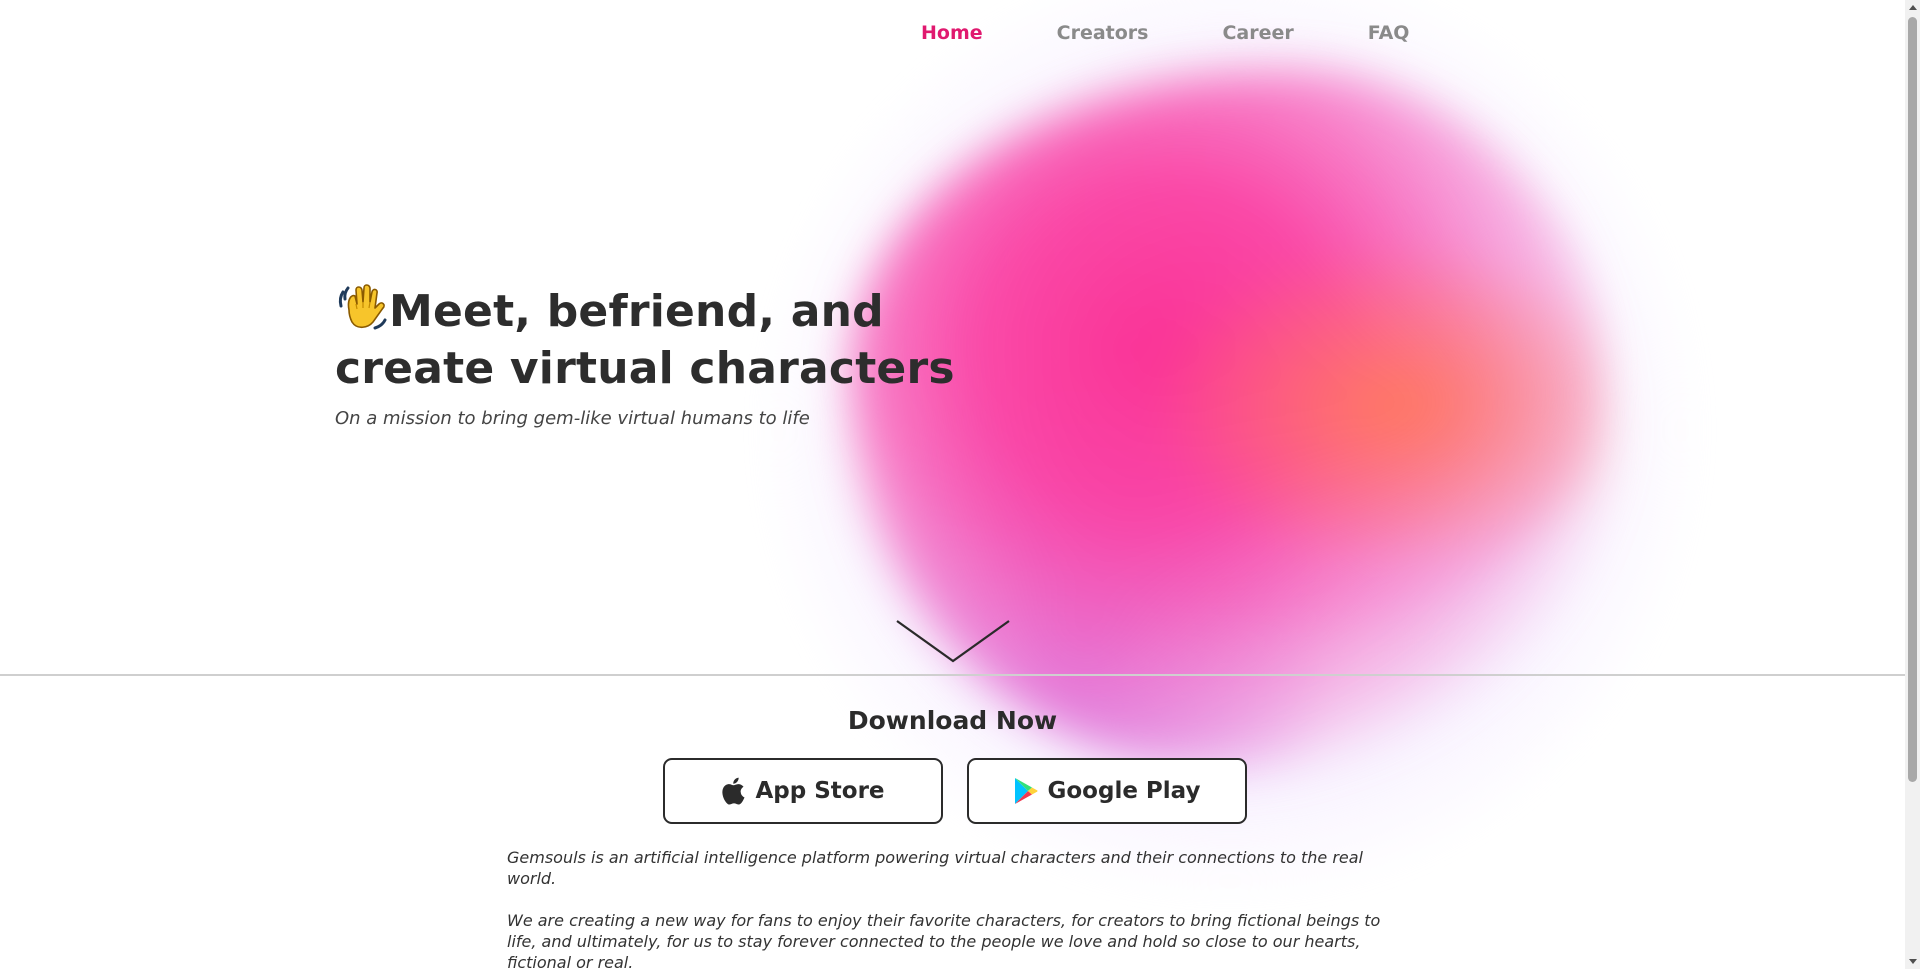 The width and height of the screenshot is (1920, 969). Describe the element at coordinates (952, 720) in the screenshot. I see `download-title: Download Now` at that location.